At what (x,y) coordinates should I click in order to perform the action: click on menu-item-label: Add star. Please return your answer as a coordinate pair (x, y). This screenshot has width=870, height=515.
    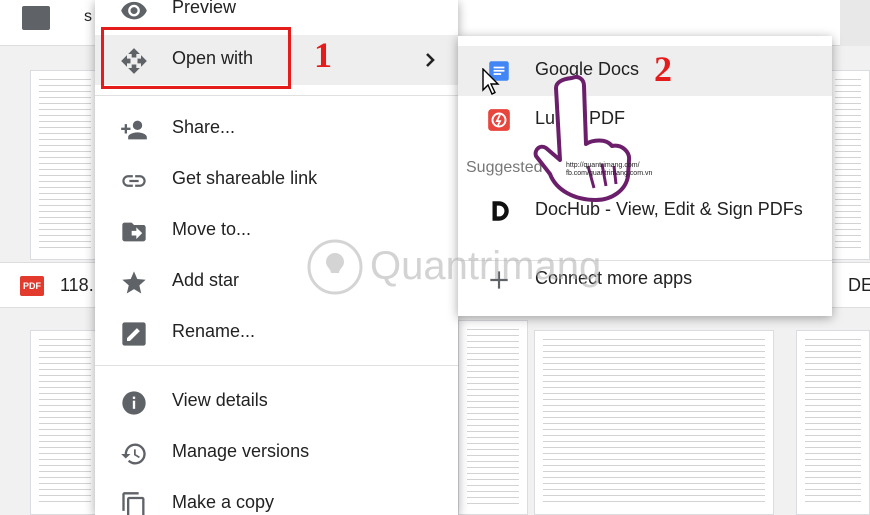
    Looking at the image, I should click on (206, 280).